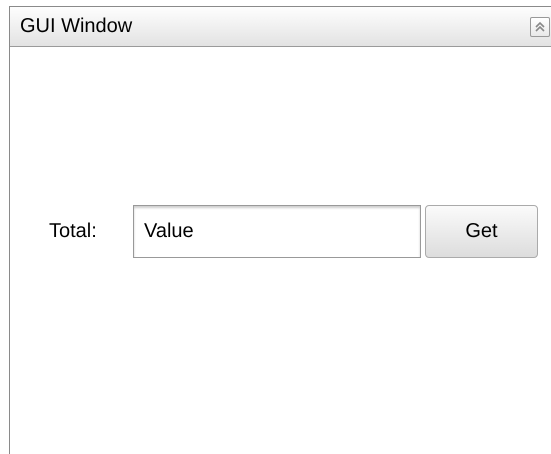  What do you see at coordinates (277, 231) in the screenshot?
I see `value-field: Value` at bounding box center [277, 231].